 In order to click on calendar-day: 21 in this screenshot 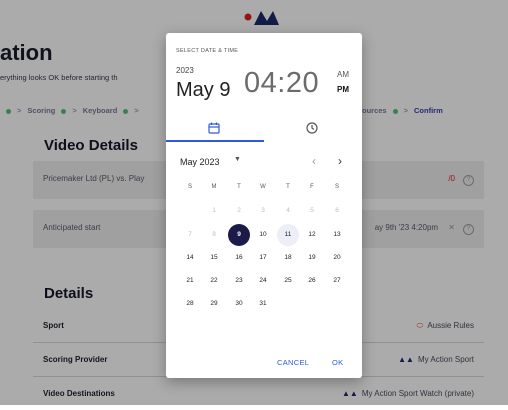, I will do `click(190, 281)`.